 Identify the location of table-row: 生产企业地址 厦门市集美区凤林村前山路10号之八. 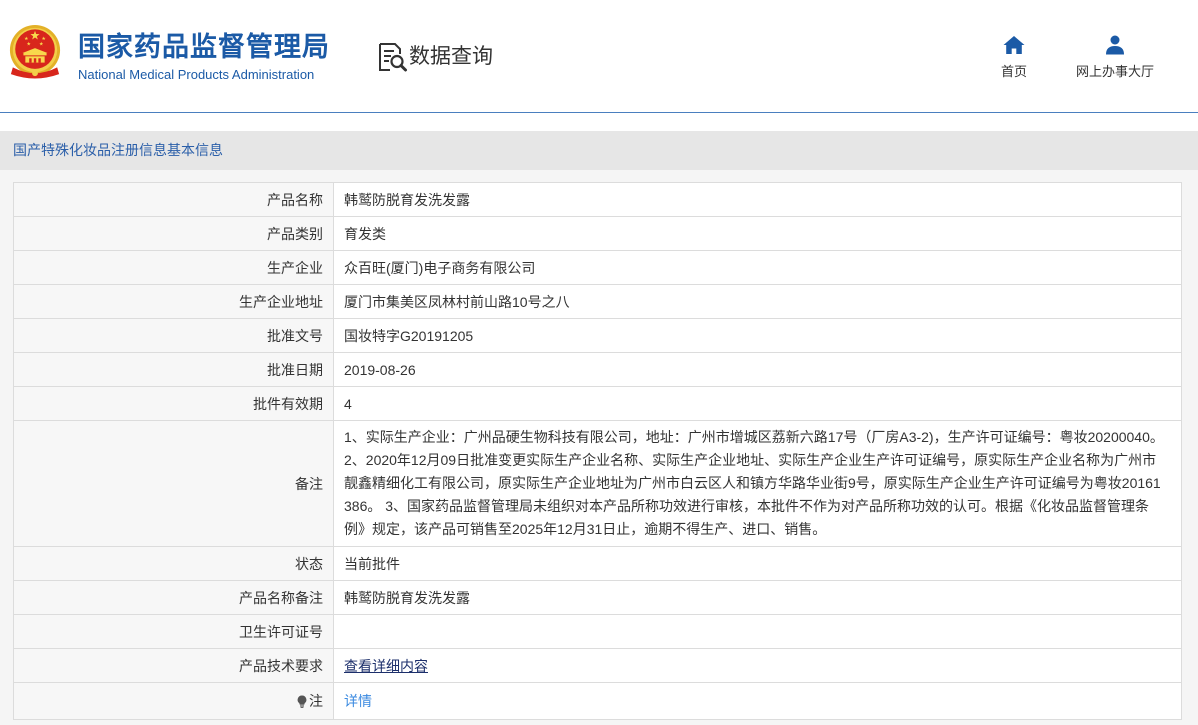
(598, 302).